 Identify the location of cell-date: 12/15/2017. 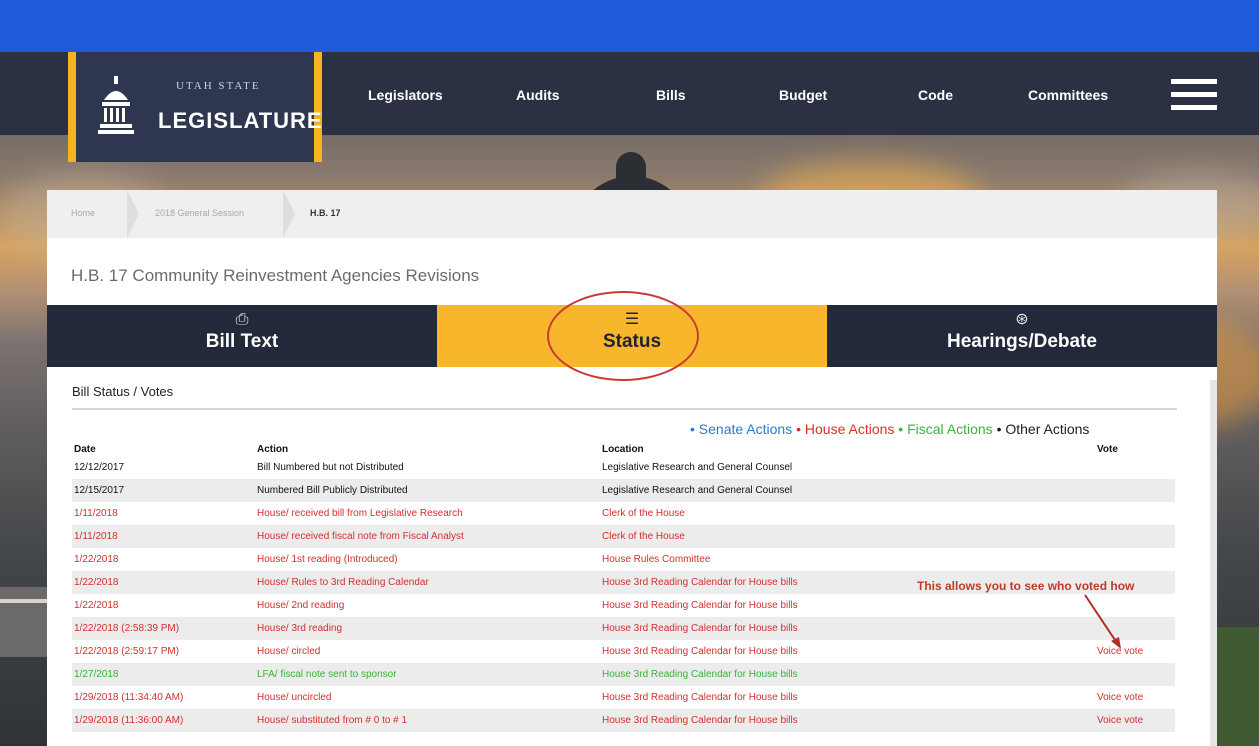
(163, 490).